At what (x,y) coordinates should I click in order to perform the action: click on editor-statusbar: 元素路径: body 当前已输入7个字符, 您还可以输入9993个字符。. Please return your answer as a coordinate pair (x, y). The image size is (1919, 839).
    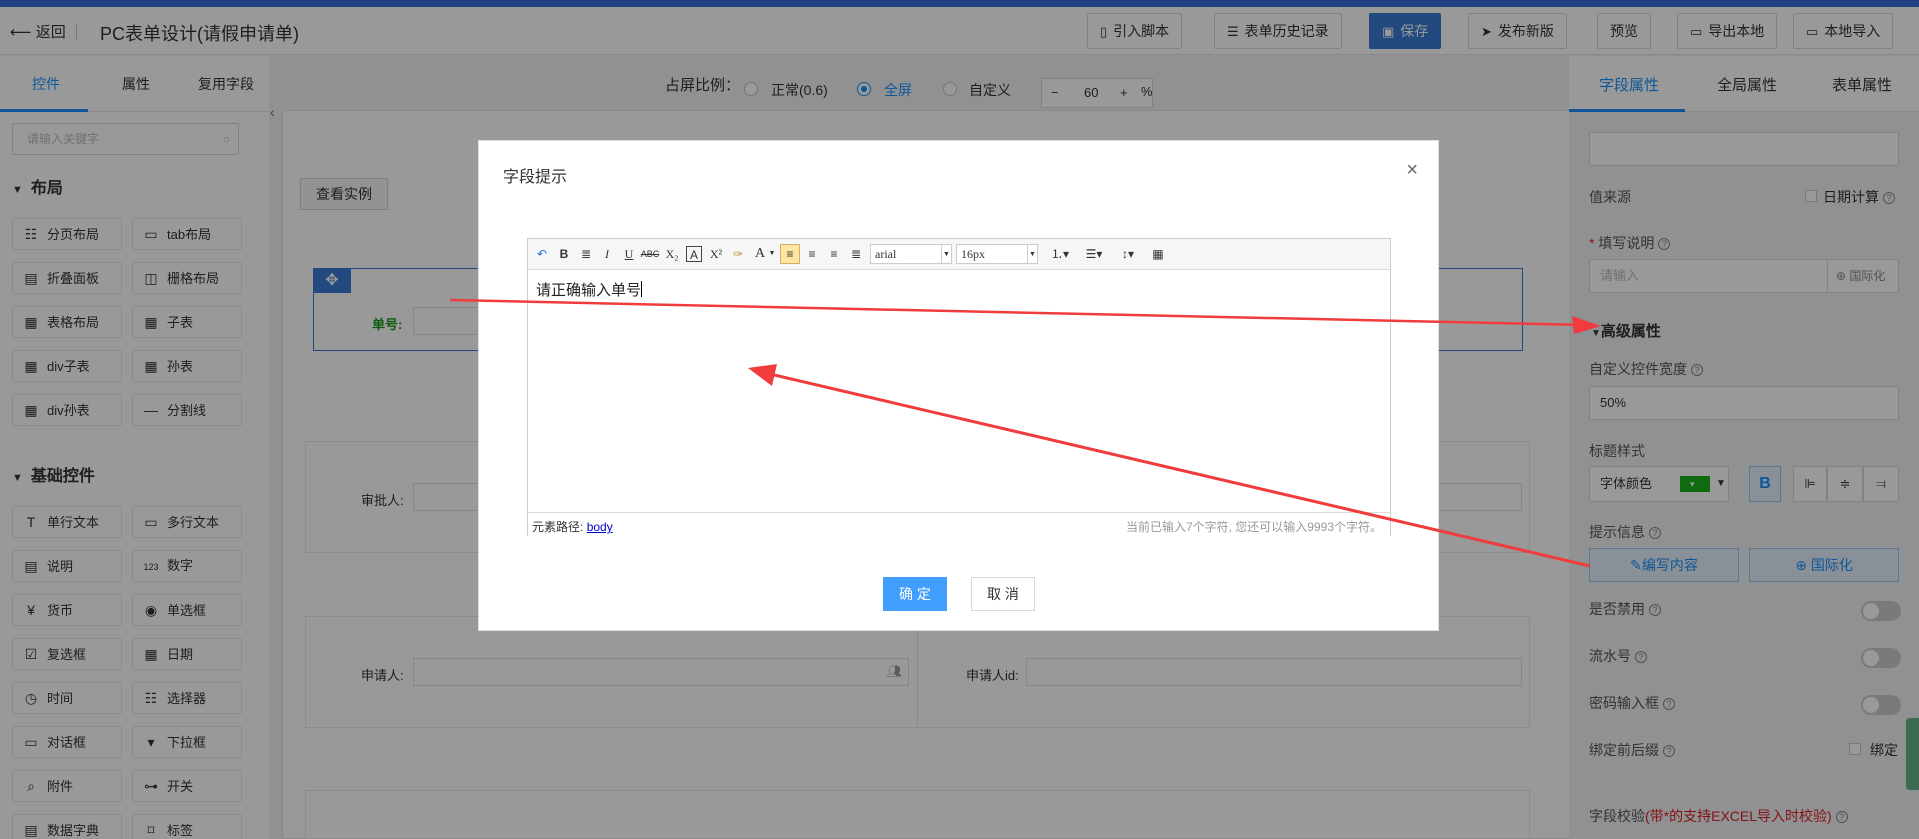
    Looking at the image, I should click on (959, 524).